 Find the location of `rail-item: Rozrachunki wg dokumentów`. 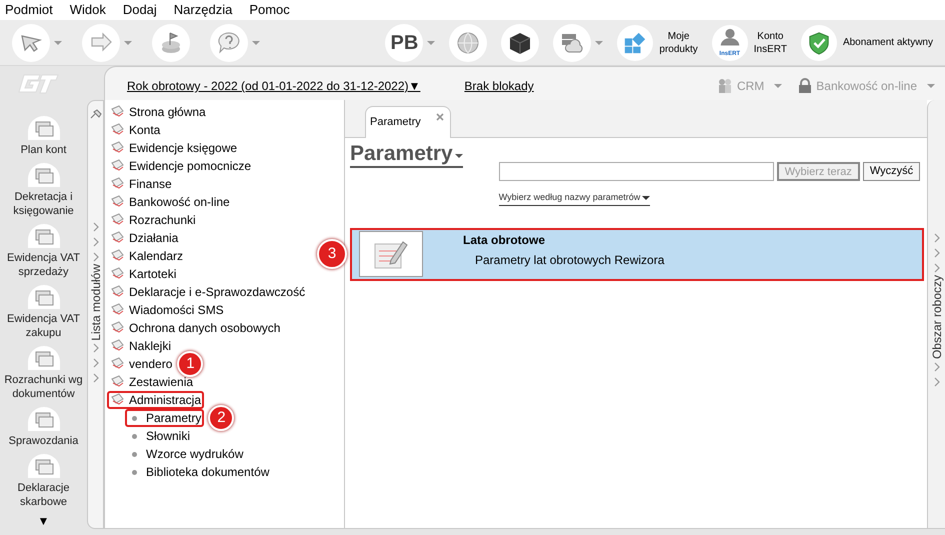

rail-item: Rozrachunki wg dokumentów is located at coordinates (43, 373).